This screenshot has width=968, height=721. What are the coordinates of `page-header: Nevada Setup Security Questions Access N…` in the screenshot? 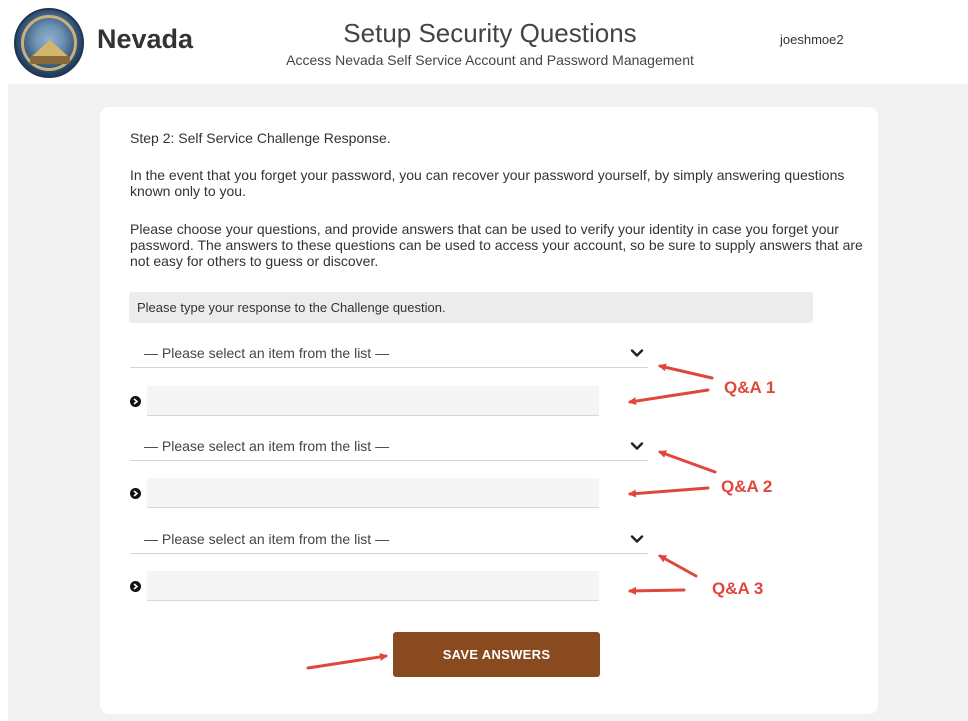 It's located at (484, 41).